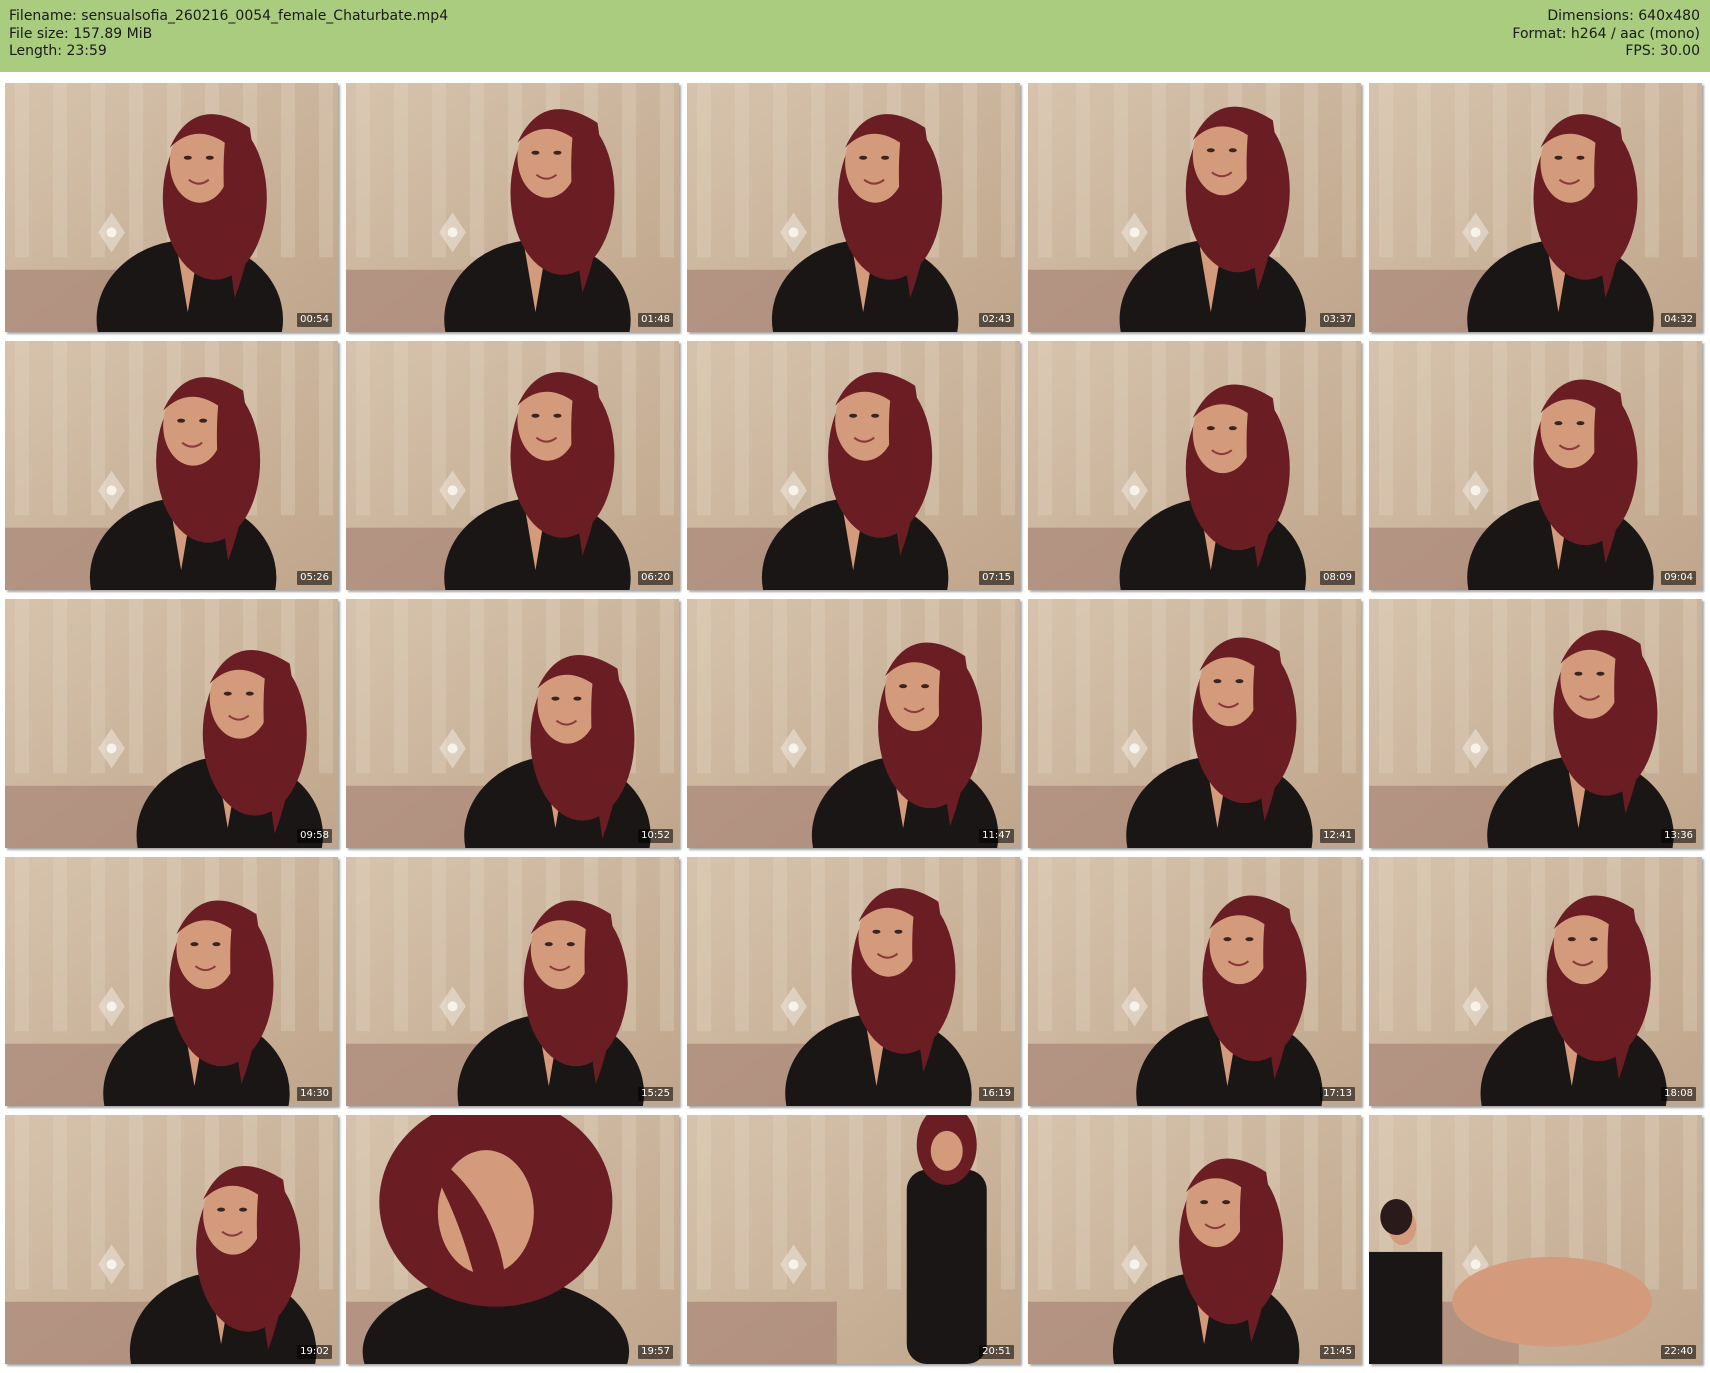 The image size is (1710, 1373). I want to click on thumbnail: 06:20, so click(512, 465).